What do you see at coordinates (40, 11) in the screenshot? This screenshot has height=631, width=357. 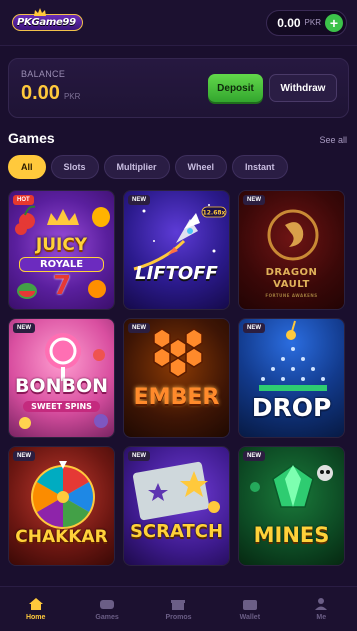 I see `crown-icon` at bounding box center [40, 11].